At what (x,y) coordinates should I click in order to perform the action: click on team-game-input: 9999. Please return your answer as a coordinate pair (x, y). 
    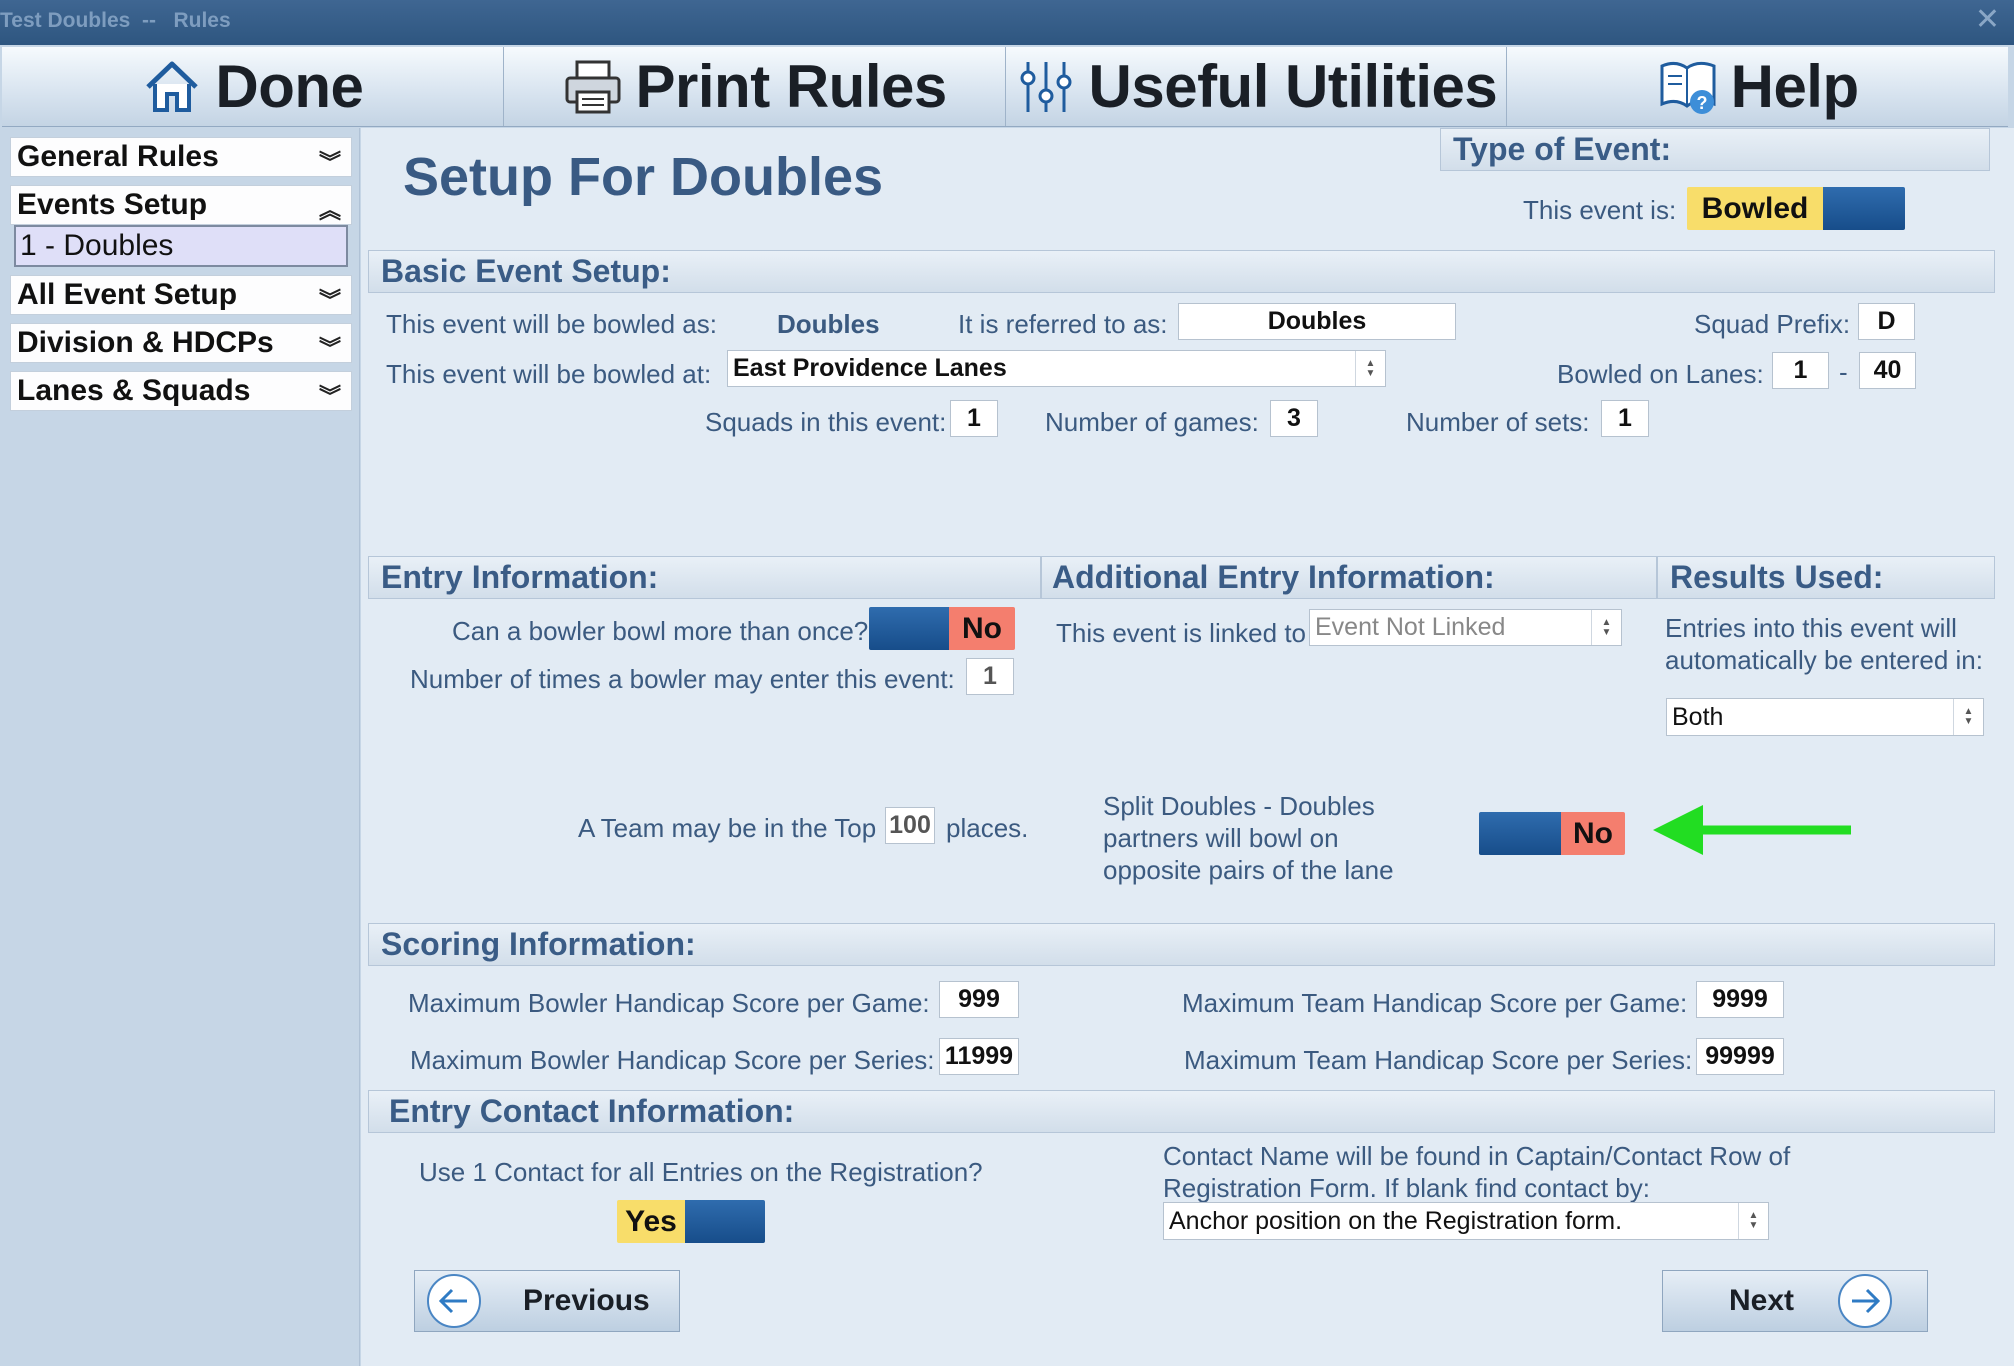
    Looking at the image, I should click on (1740, 999).